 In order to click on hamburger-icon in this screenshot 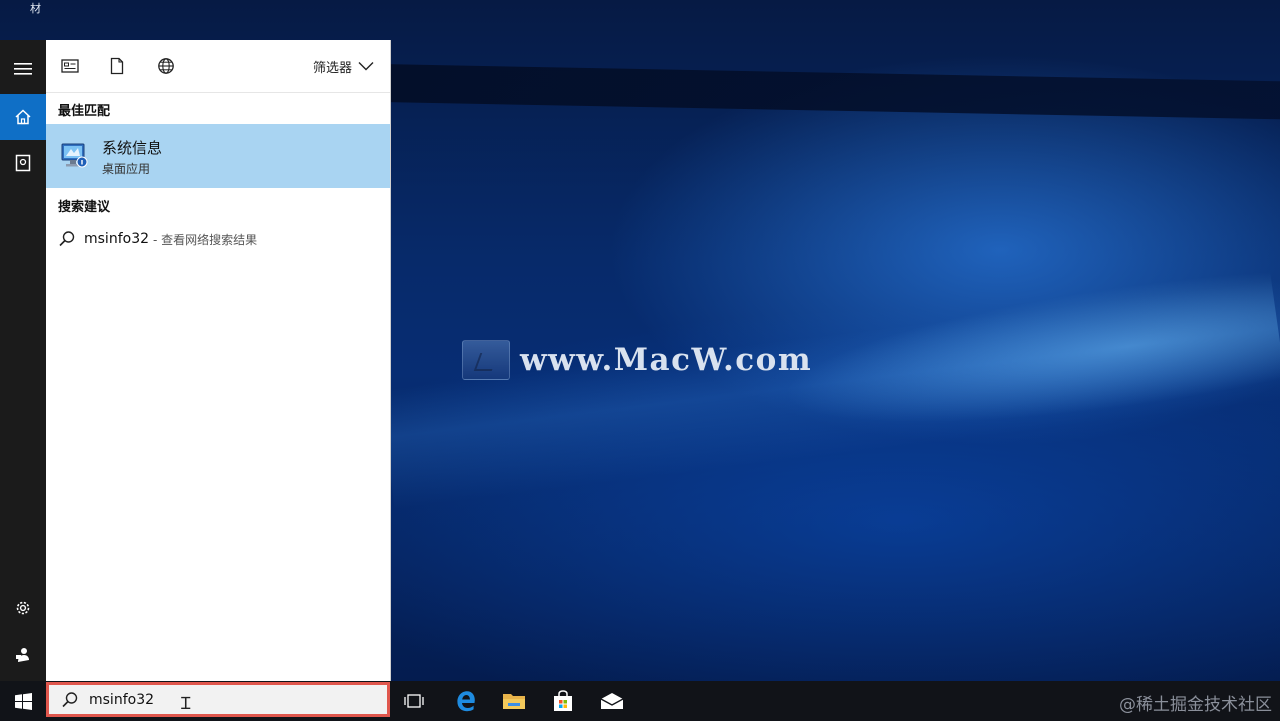, I will do `click(23, 69)`.